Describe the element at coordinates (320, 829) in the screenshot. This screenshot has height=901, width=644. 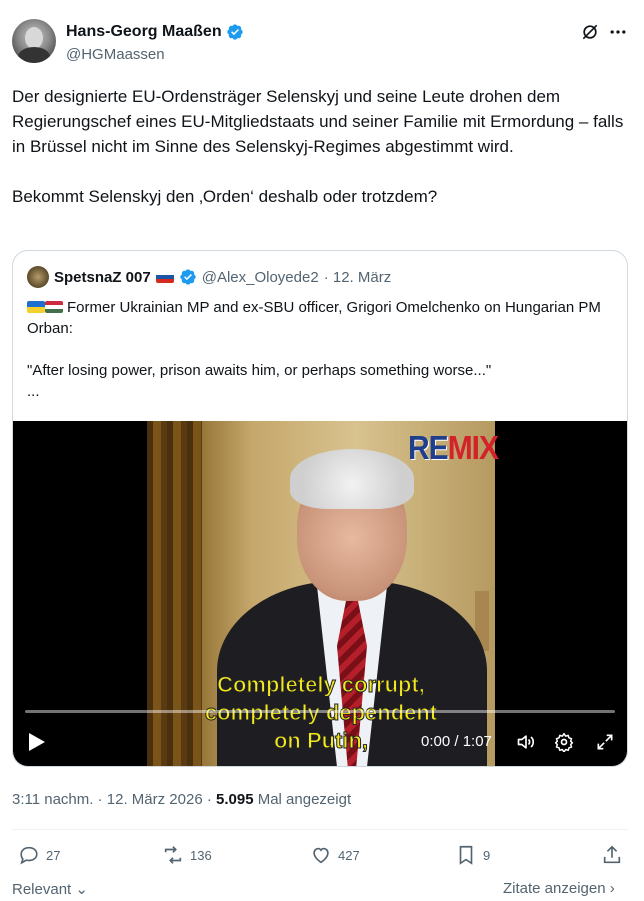
I see `divider` at that location.